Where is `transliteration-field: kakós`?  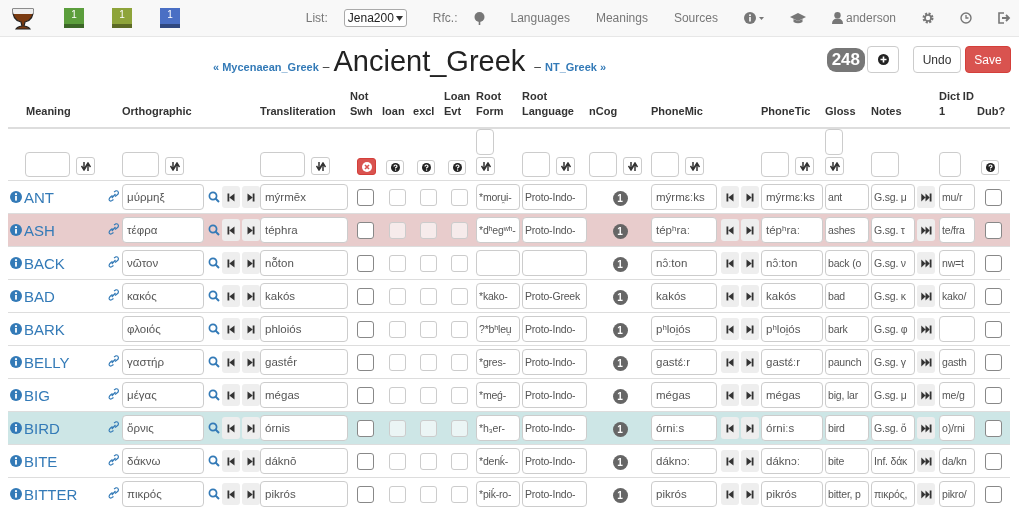 transliteration-field: kakós is located at coordinates (304, 296).